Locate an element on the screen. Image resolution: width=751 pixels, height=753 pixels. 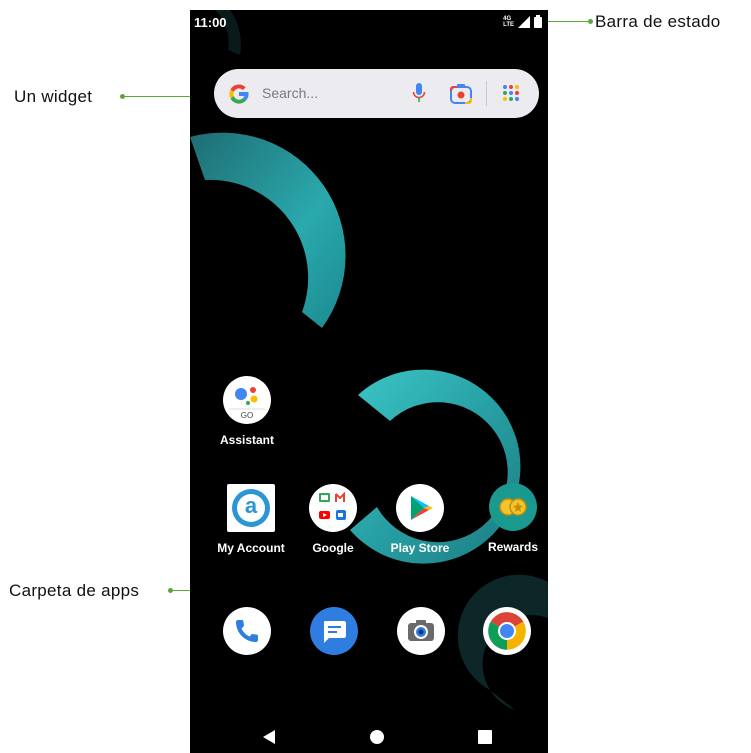
my-account-icon: a is located at coordinates (251, 508).